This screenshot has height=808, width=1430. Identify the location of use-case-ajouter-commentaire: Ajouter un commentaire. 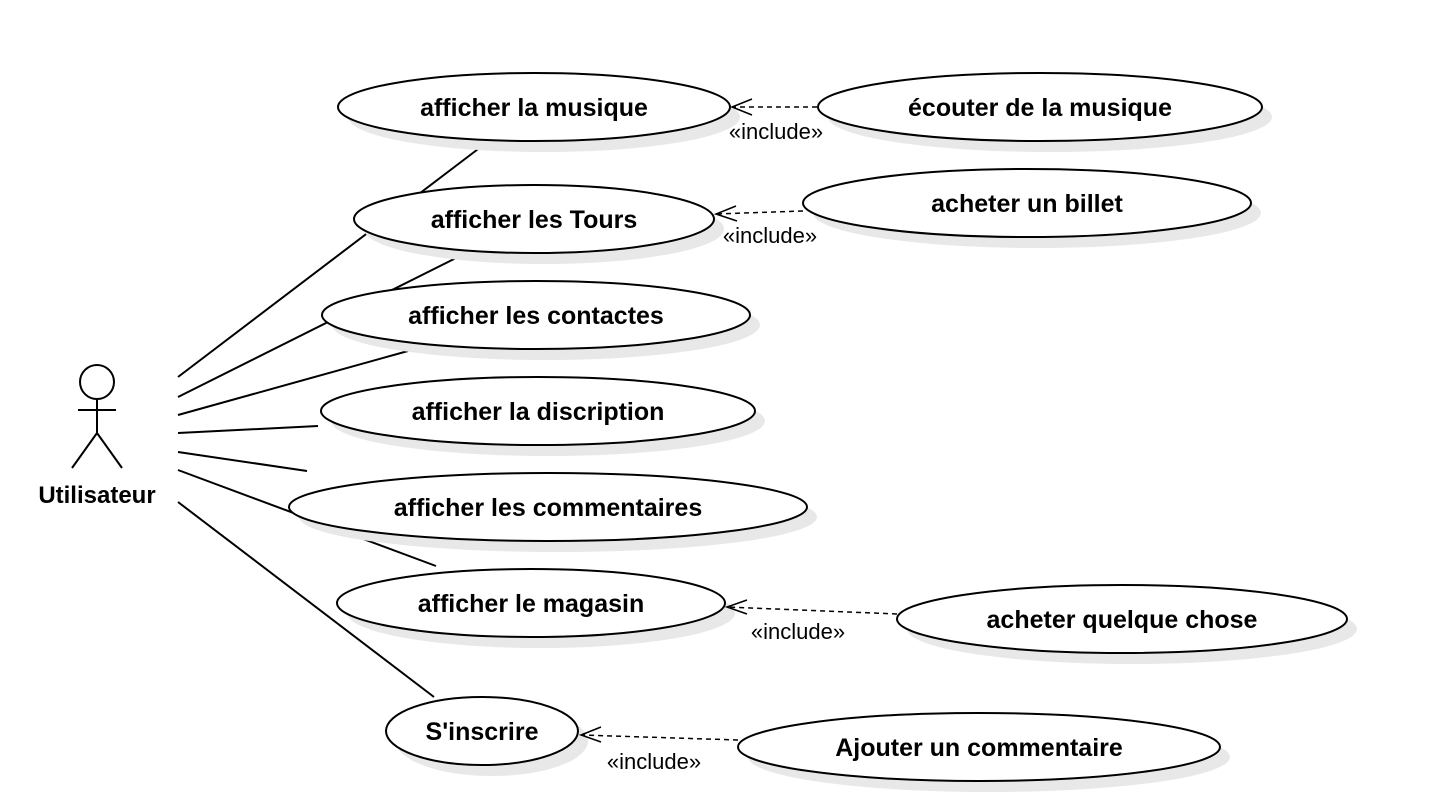
(983, 752).